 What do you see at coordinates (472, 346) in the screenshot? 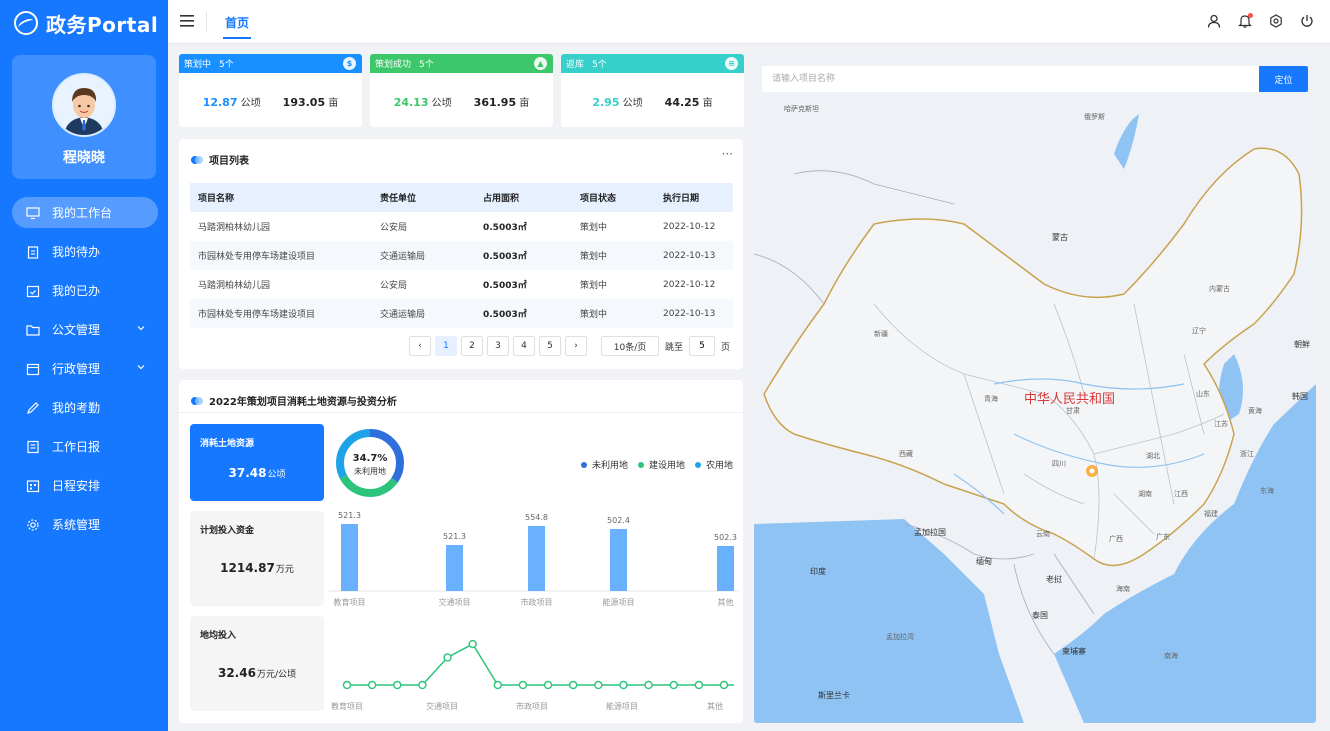
I see `page-button-2: 2` at bounding box center [472, 346].